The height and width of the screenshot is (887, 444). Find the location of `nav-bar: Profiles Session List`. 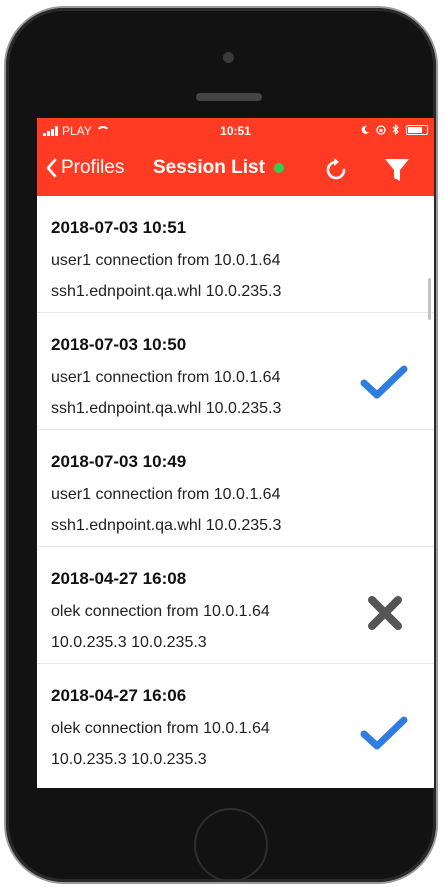

nav-bar: Profiles Session List is located at coordinates (235, 170).